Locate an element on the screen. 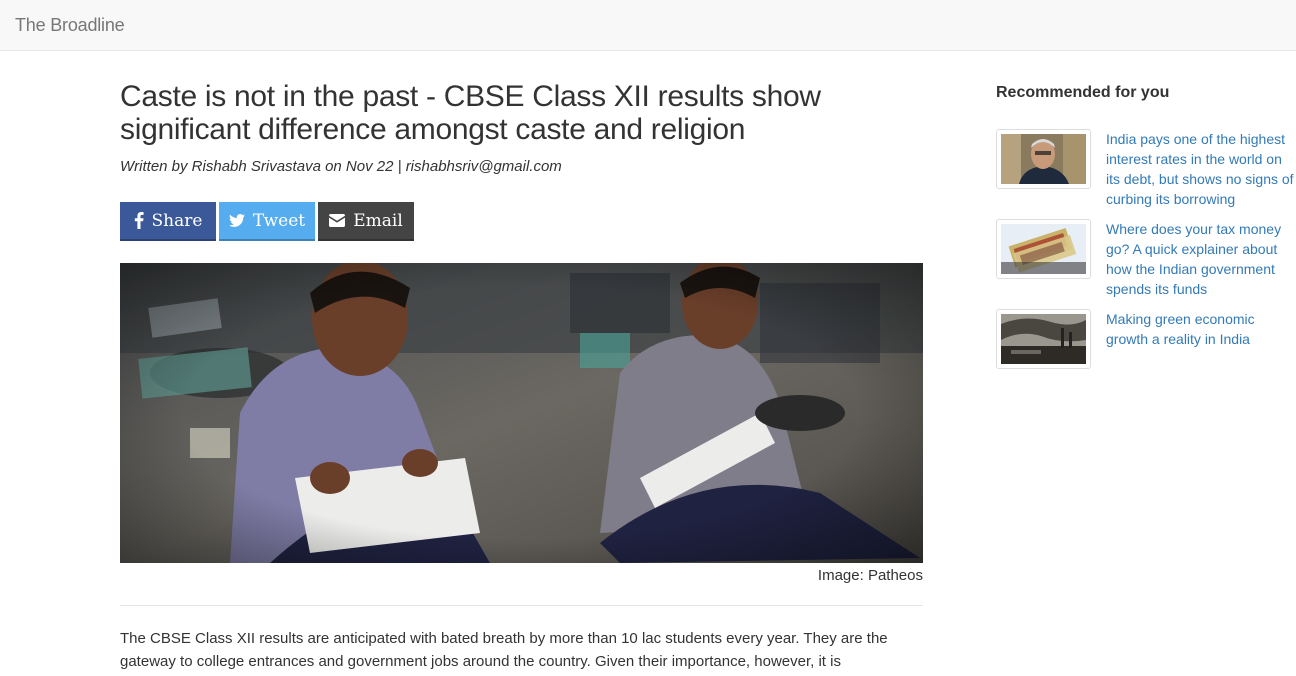  image-caption: Image: Patheos is located at coordinates (870, 575).